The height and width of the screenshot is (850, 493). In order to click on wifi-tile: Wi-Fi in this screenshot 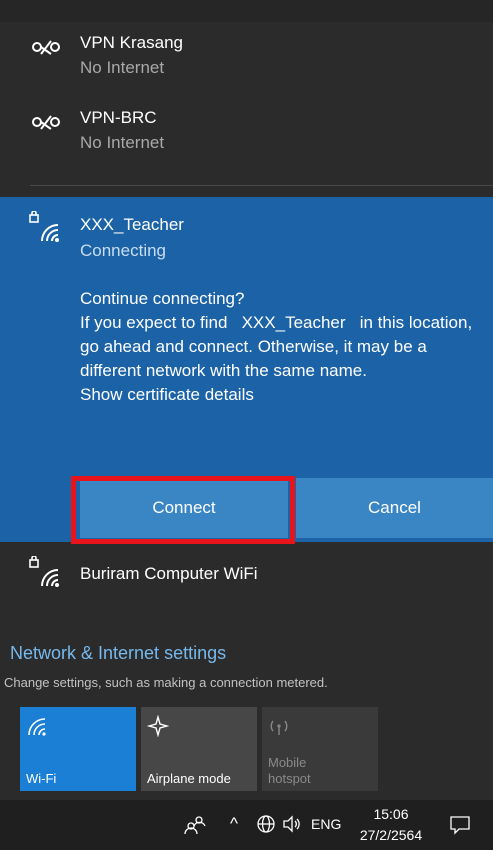, I will do `click(78, 749)`.